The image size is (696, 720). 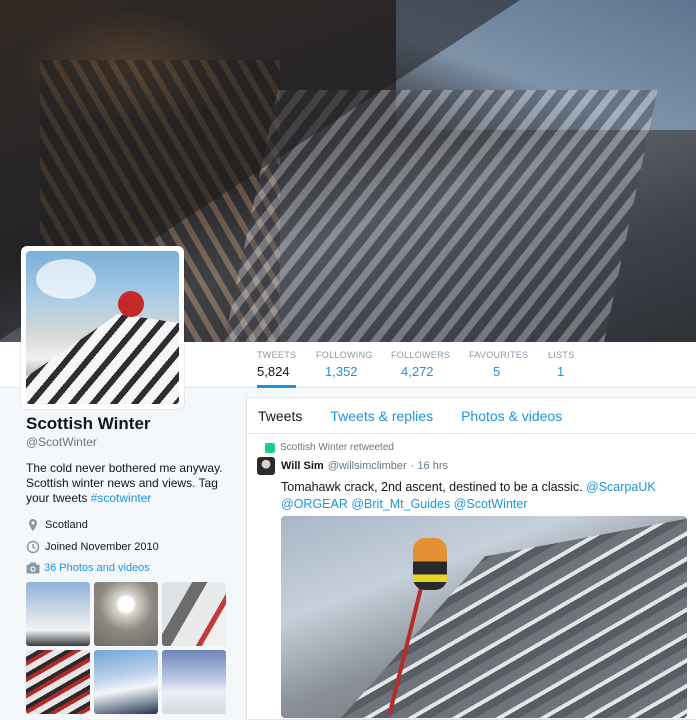 What do you see at coordinates (280, 416) in the screenshot?
I see `tab-tweets: Tweets` at bounding box center [280, 416].